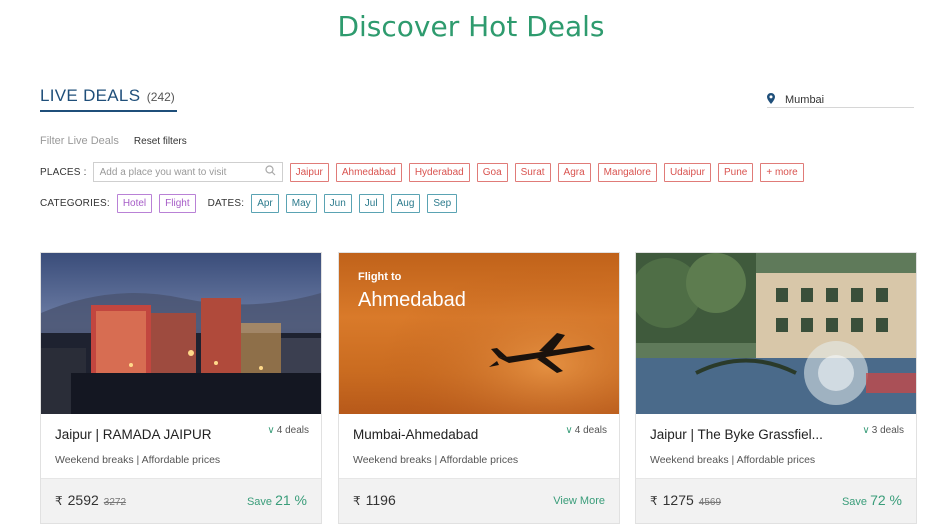  I want to click on dates-label: DATES:, so click(226, 203).